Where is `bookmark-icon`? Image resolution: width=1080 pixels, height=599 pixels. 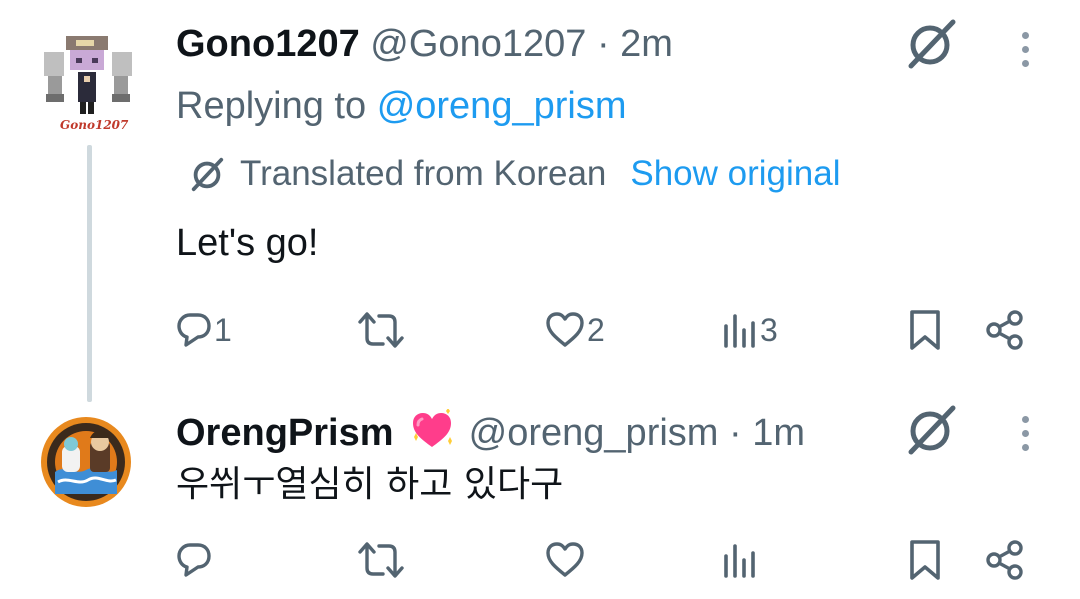
bookmark-icon is located at coordinates (925, 560).